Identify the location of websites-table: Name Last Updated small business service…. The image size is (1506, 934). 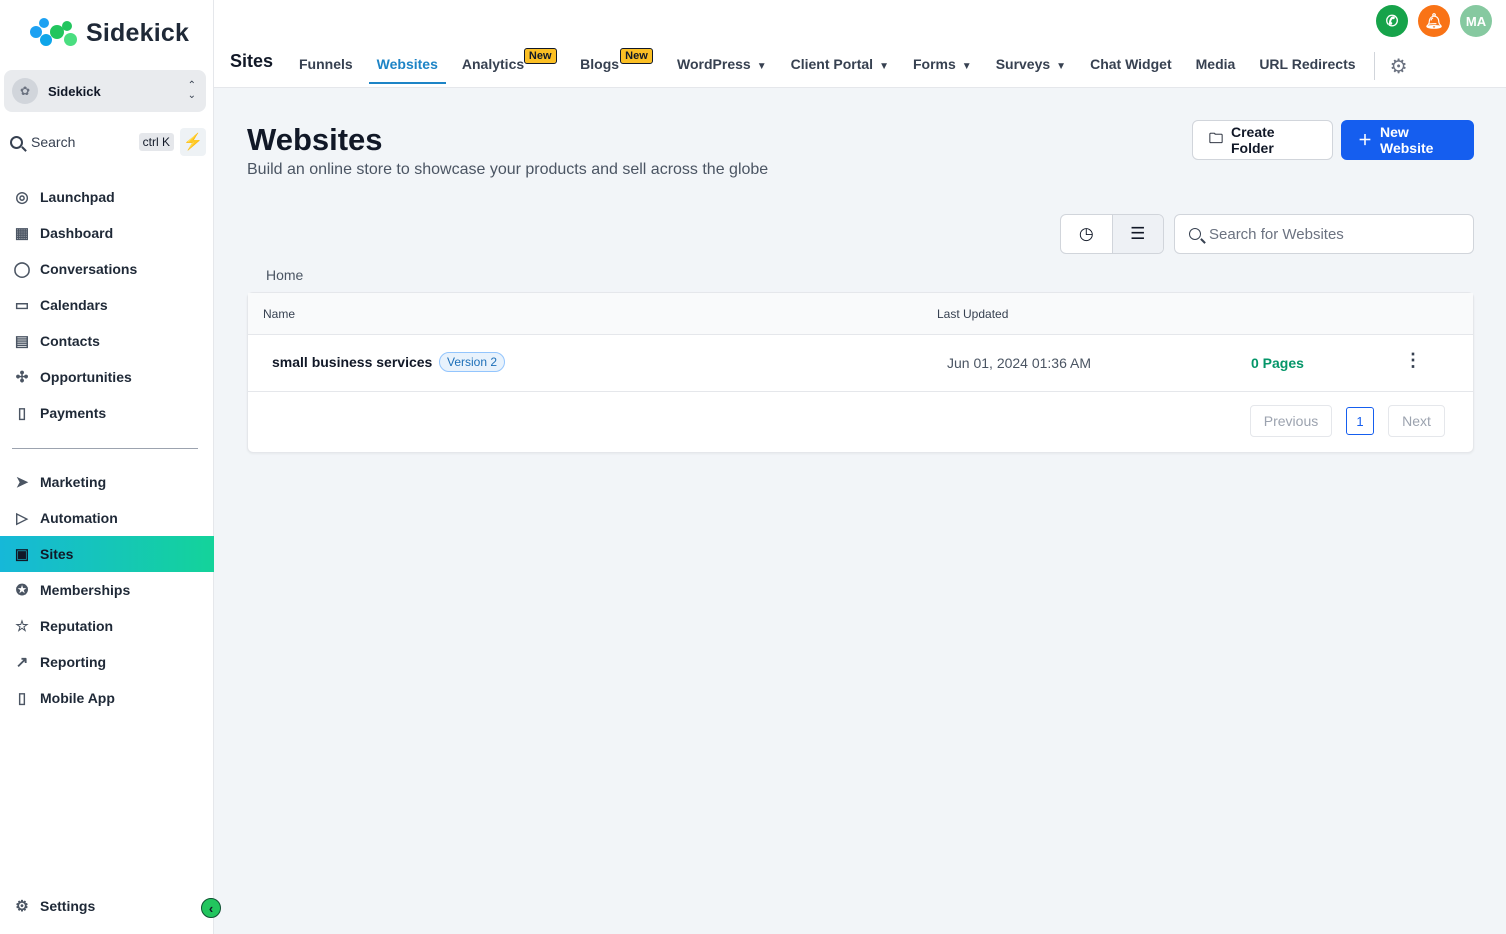
(860, 372).